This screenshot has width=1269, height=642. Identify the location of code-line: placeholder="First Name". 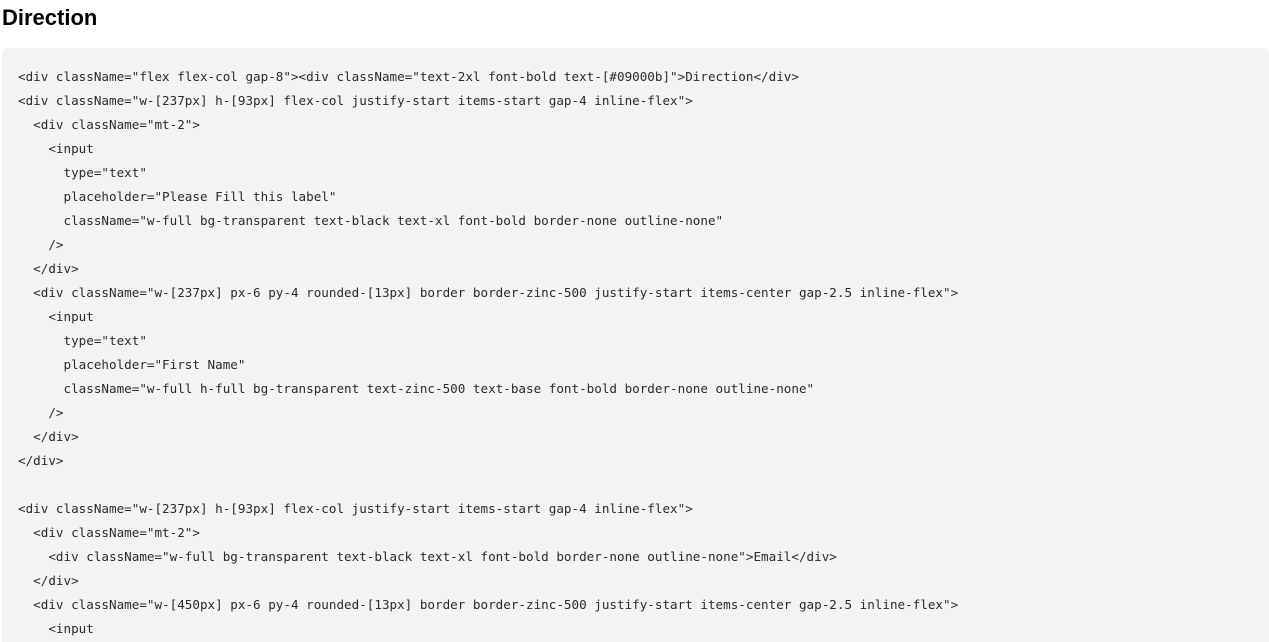
(132, 364).